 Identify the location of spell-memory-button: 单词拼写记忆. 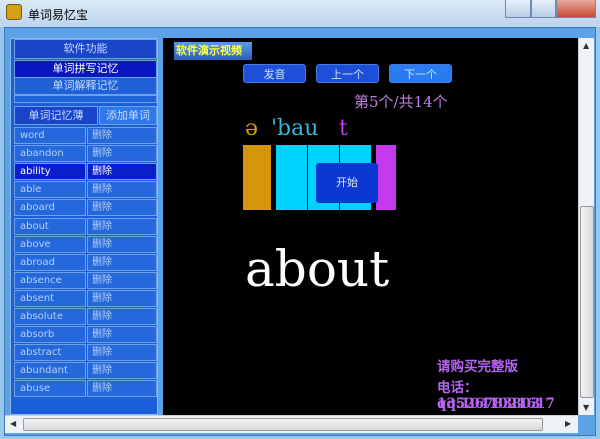
(85, 69).